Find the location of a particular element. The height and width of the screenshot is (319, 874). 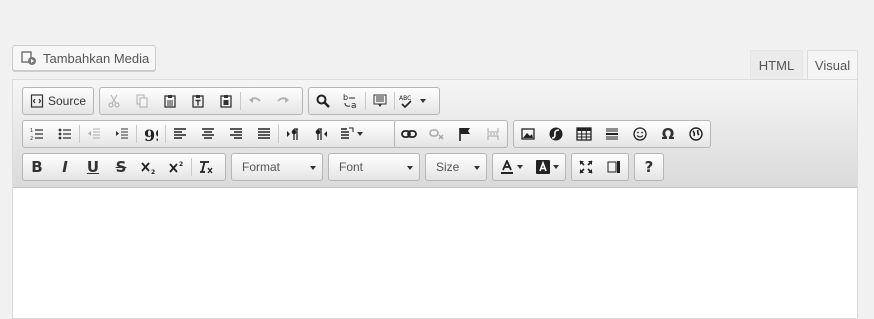

help-icon: ? is located at coordinates (649, 167).